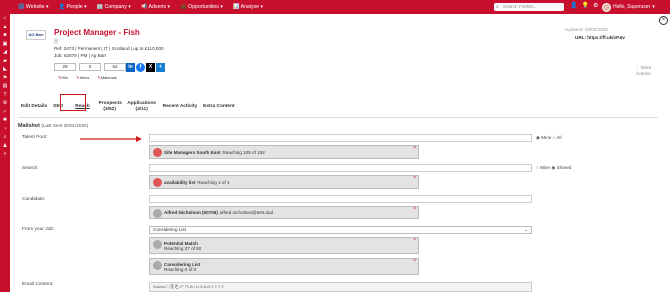 The height and width of the screenshot is (292, 670). What do you see at coordinates (561, 167) in the screenshot?
I see `search-radio-shared: ◉ Shared` at bounding box center [561, 167].